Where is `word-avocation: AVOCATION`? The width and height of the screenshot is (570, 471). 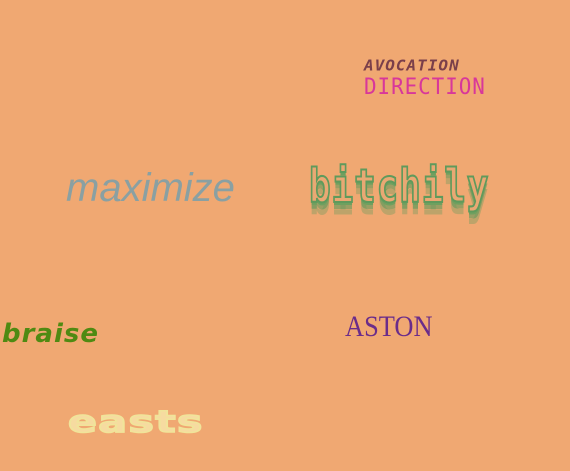 word-avocation: AVOCATION is located at coordinates (412, 65).